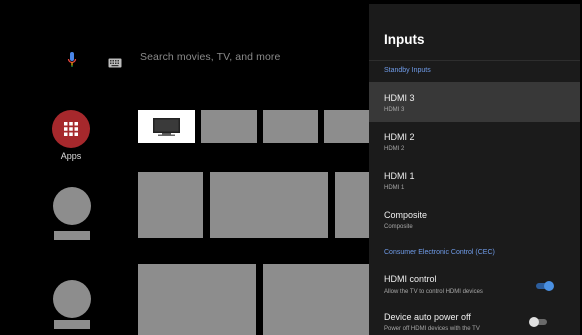  What do you see at coordinates (398, 227) in the screenshot?
I see `input-subtitle: Composite` at bounding box center [398, 227].